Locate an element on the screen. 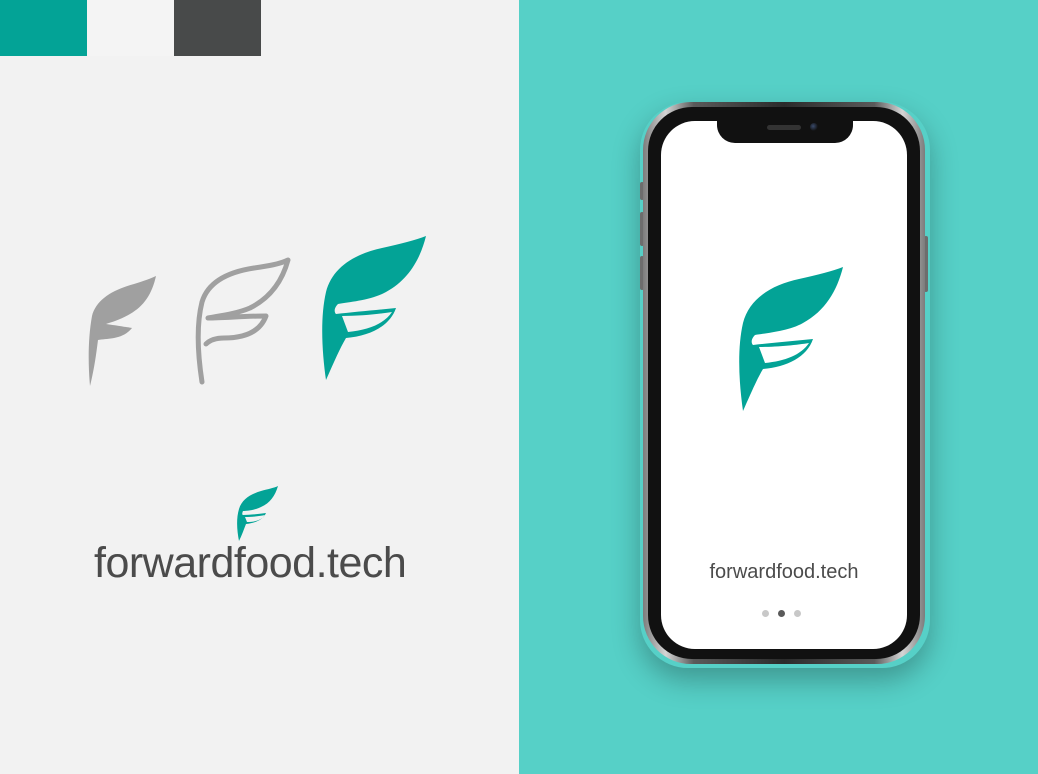 The height and width of the screenshot is (774, 1038). brand-mark-icon is located at coordinates (257, 513).